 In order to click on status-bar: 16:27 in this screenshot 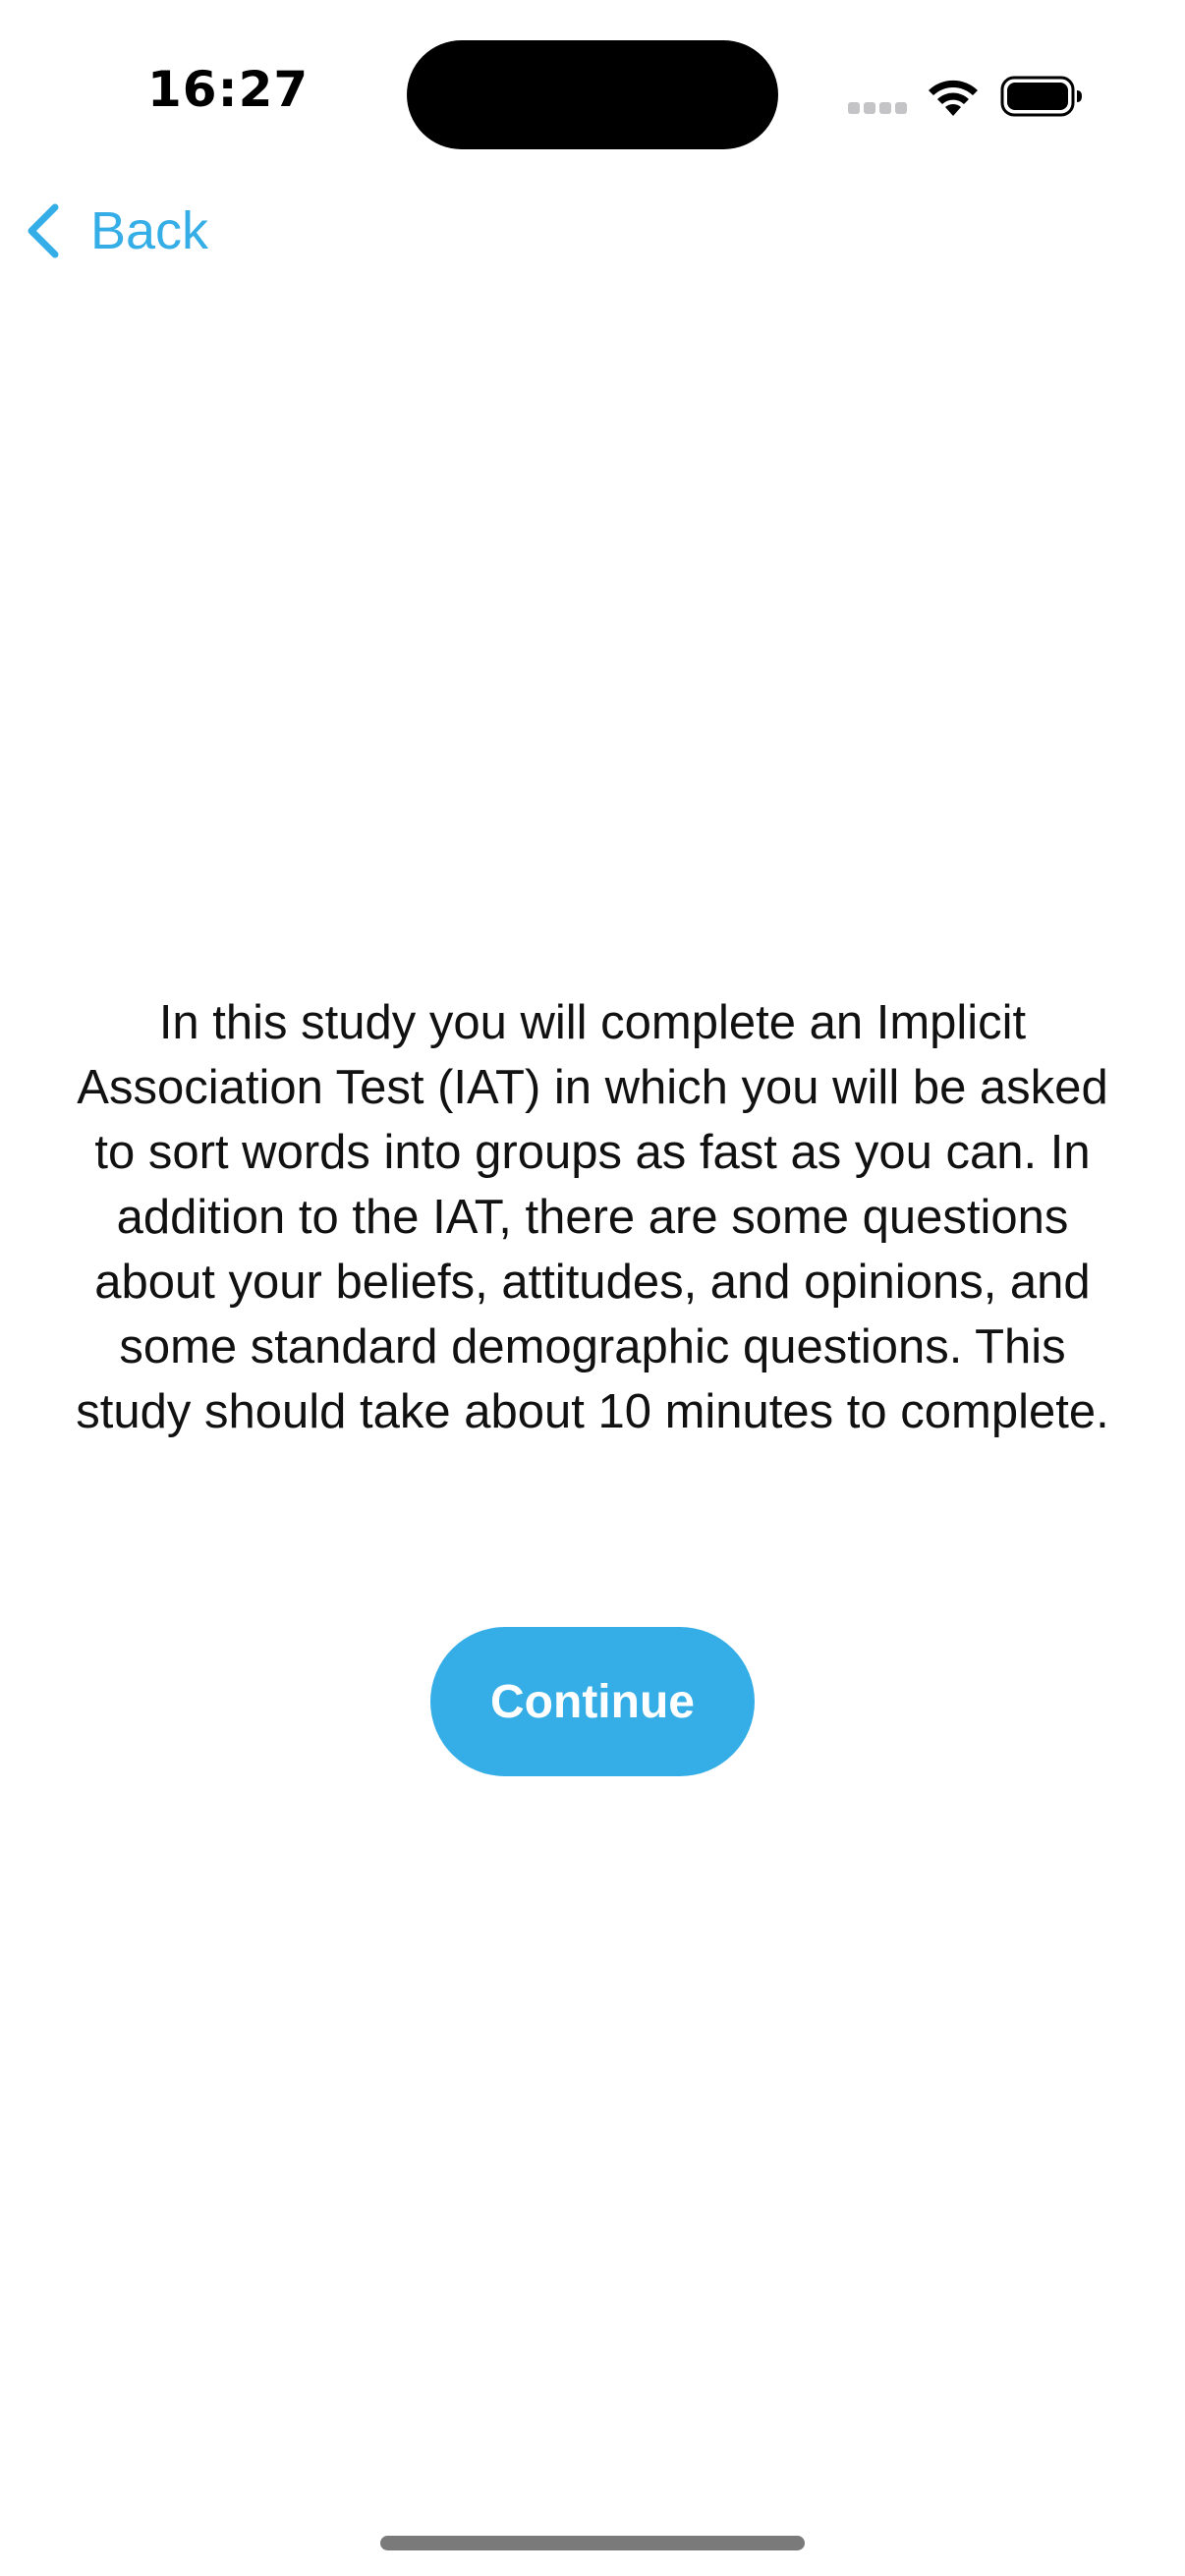, I will do `click(592, 98)`.